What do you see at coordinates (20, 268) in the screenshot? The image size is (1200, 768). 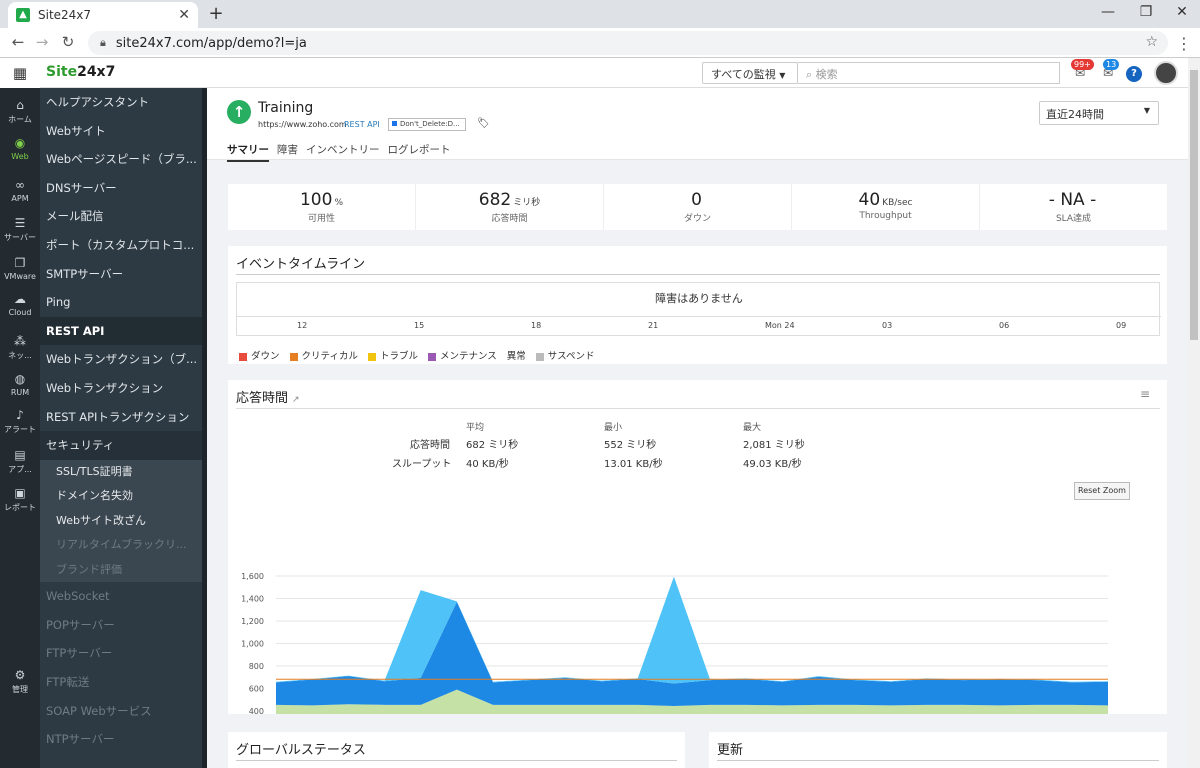 I see `rail-item-4: ❐ VMware` at bounding box center [20, 268].